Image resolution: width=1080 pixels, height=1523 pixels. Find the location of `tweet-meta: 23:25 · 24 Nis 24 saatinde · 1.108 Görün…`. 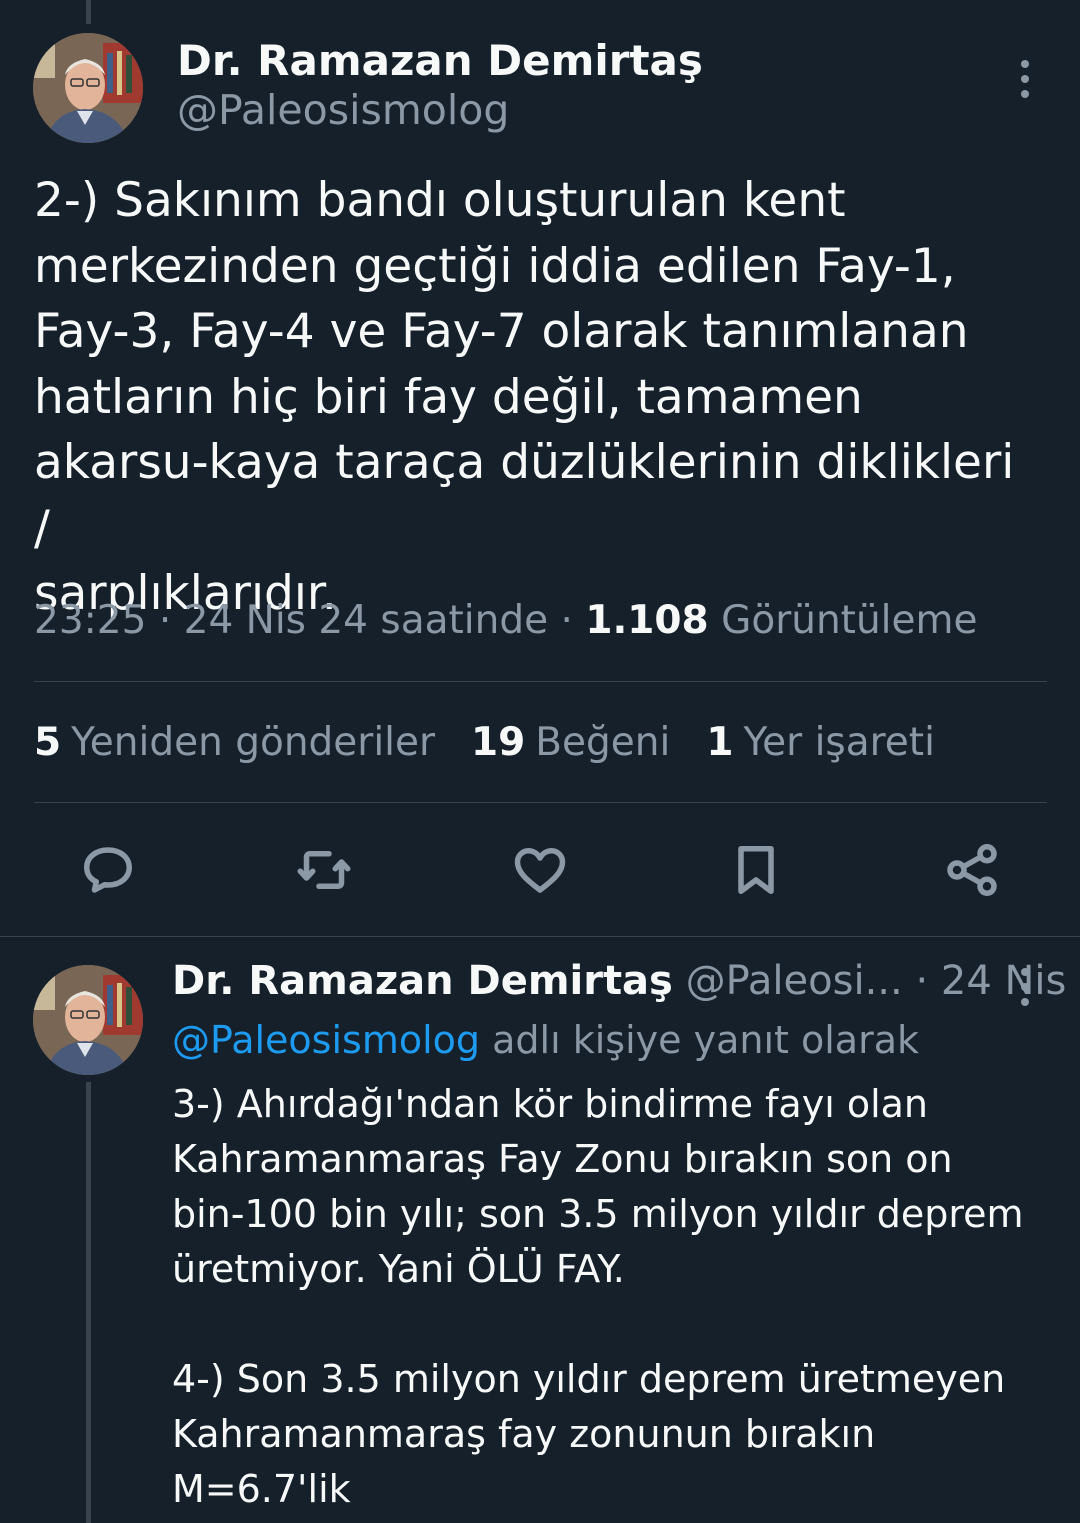

tweet-meta: 23:25 · 24 Nis 24 saatinde · 1.108 Görün… is located at coordinates (506, 620).